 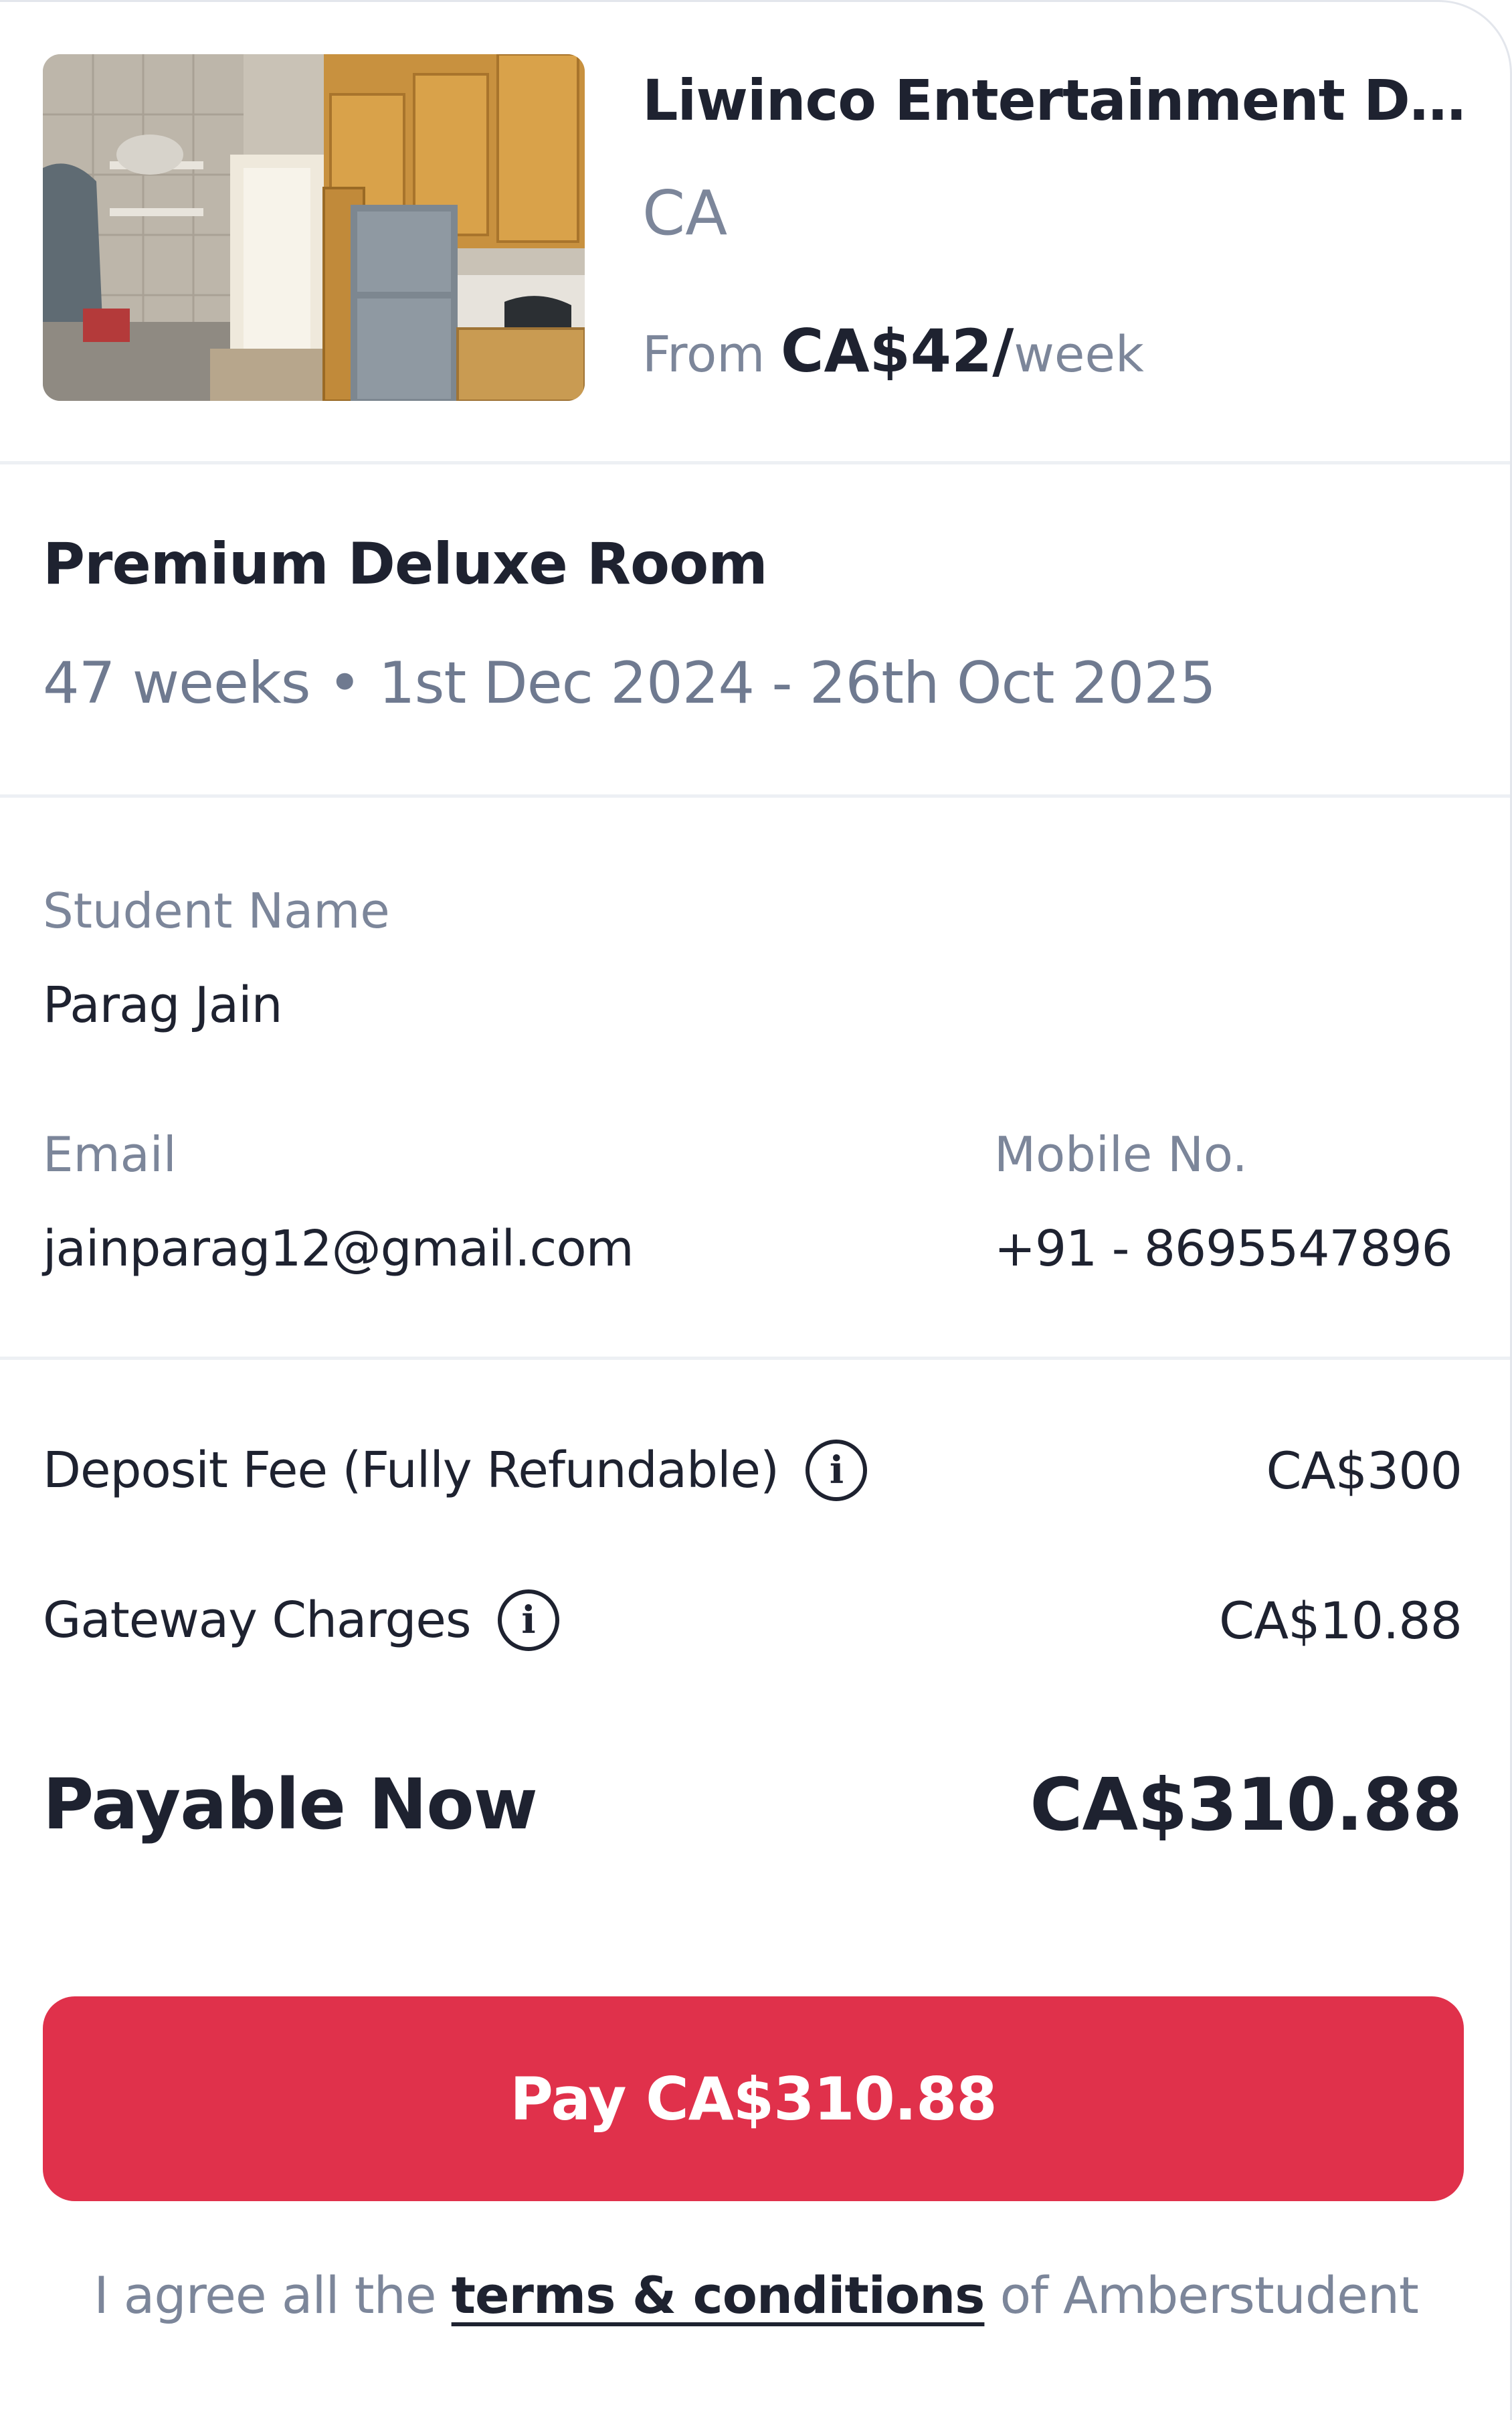 I want to click on mobile-label: Mobile No., so click(x=1121, y=1154).